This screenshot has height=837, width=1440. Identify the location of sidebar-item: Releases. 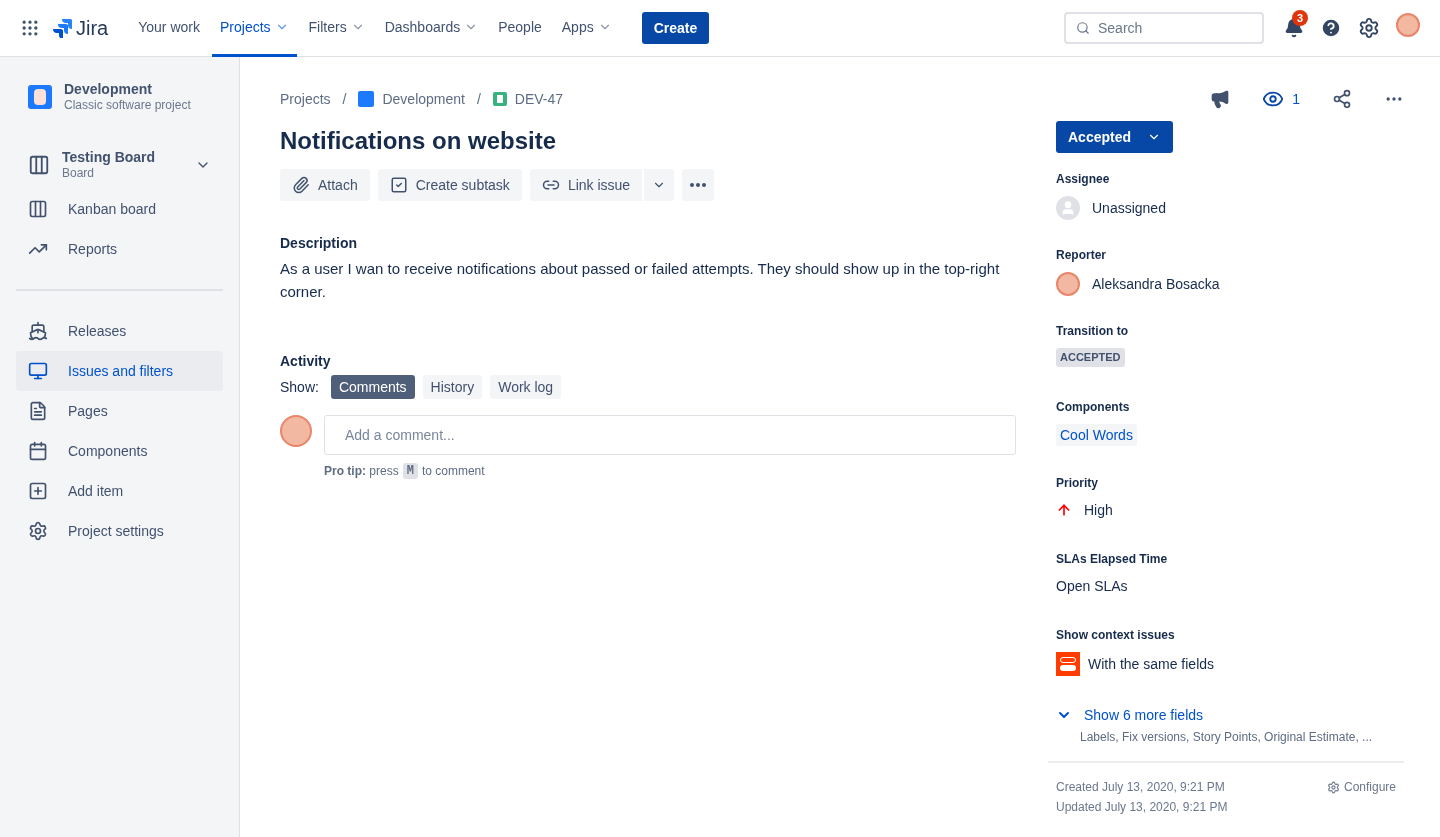
(119, 331).